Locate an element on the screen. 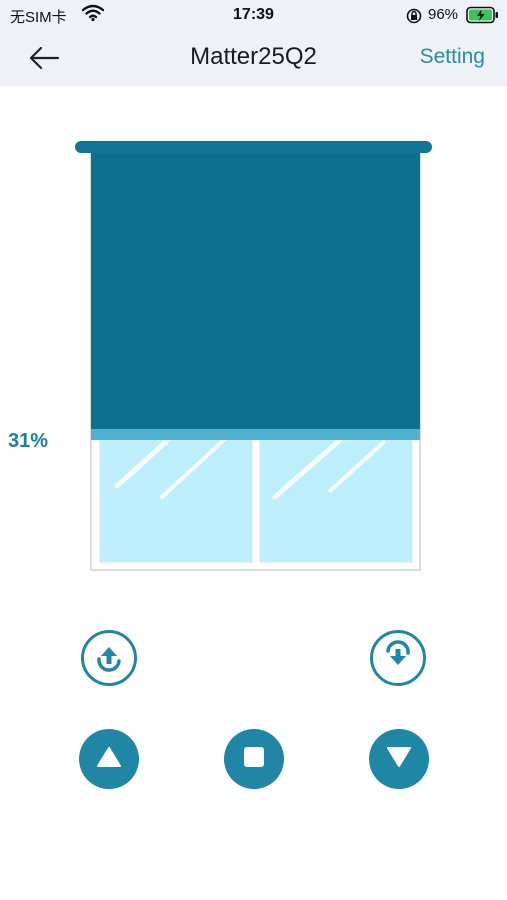 This screenshot has height=900, width=507. orientation-lock-icon is located at coordinates (414, 18).